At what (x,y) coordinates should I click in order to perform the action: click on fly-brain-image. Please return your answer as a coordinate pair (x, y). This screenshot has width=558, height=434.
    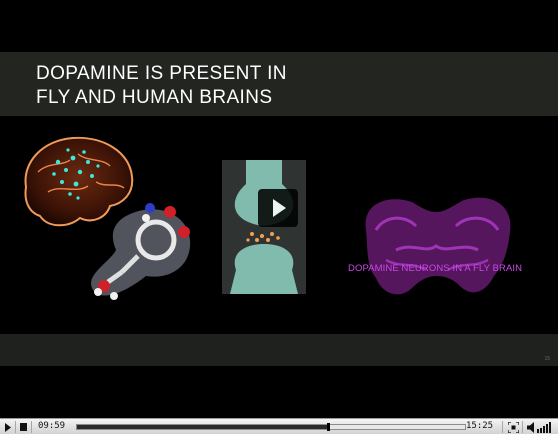
    Looking at the image, I should click on (438, 246).